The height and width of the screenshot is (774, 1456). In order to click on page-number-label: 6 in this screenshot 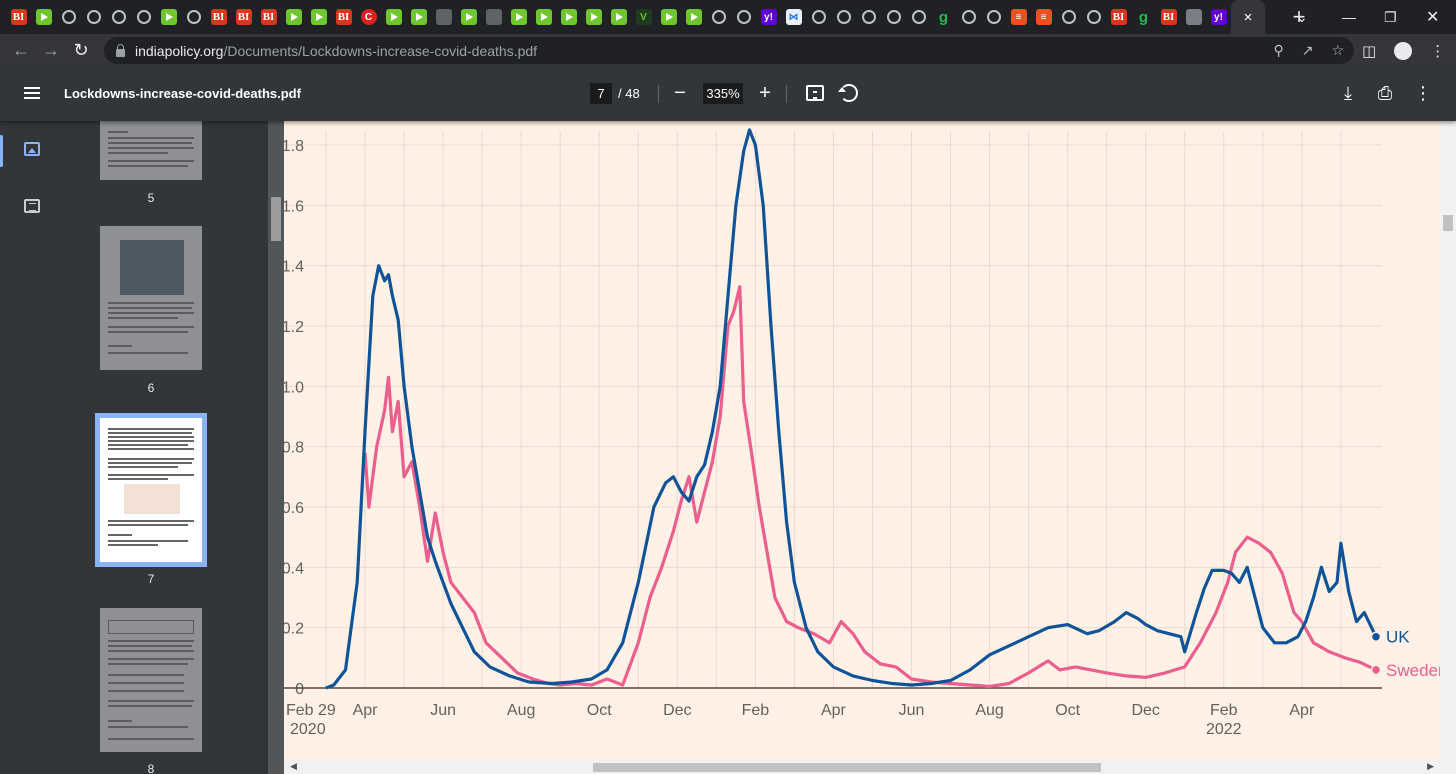, I will do `click(151, 388)`.